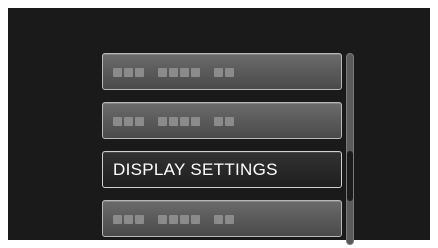 This screenshot has height=248, width=438. Describe the element at coordinates (350, 176) in the screenshot. I see `scrollbar-thumb` at that location.